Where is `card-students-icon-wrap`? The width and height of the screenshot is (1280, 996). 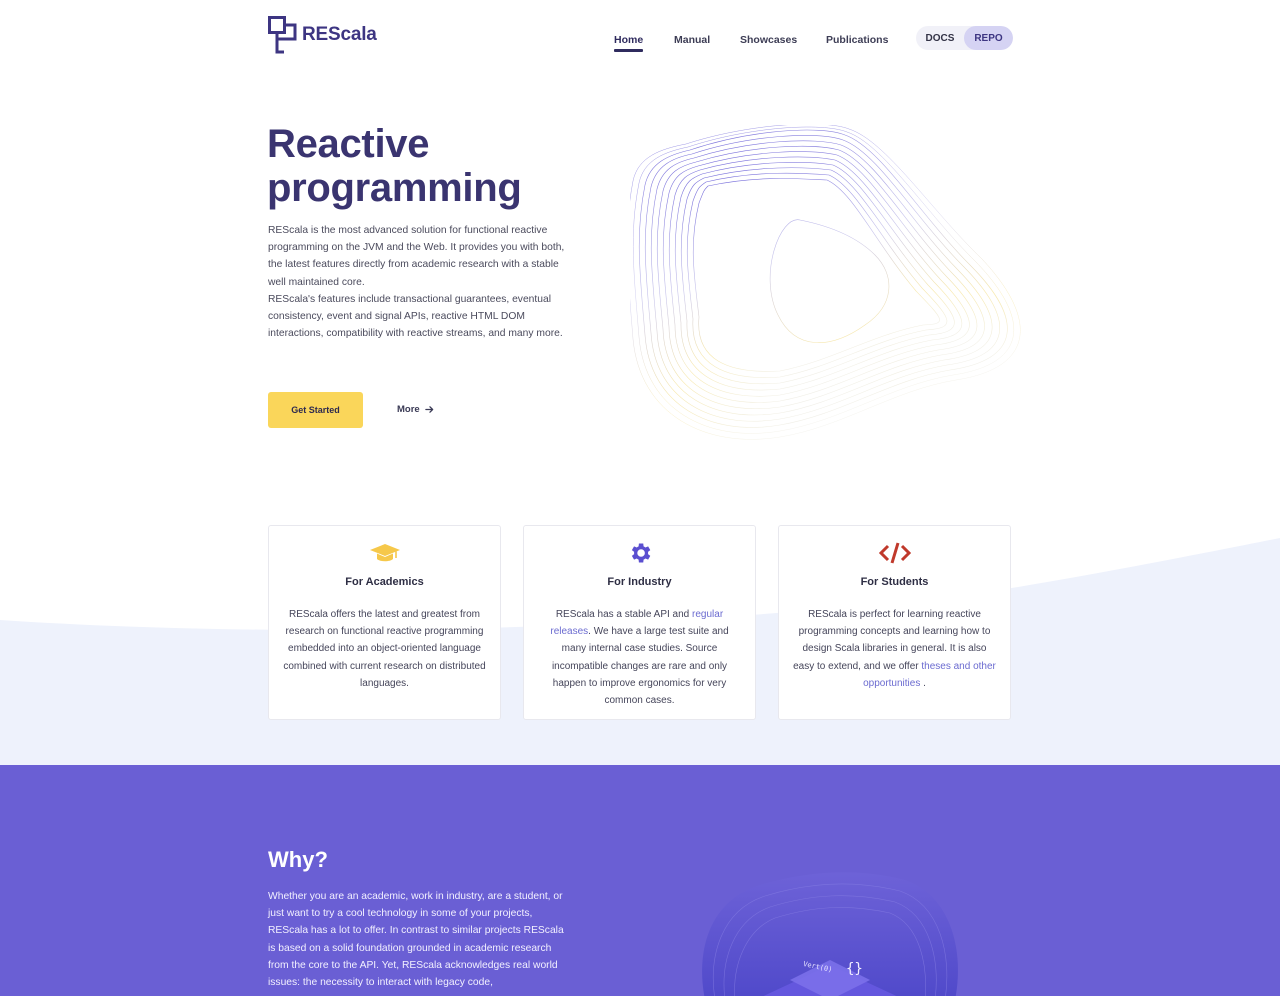
card-students-icon-wrap is located at coordinates (894, 553).